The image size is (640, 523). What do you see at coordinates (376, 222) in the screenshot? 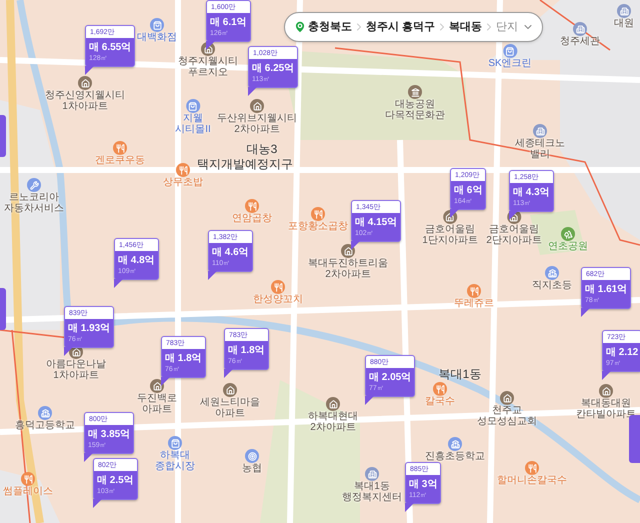
I see `sale-price: 매 4.15억` at bounding box center [376, 222].